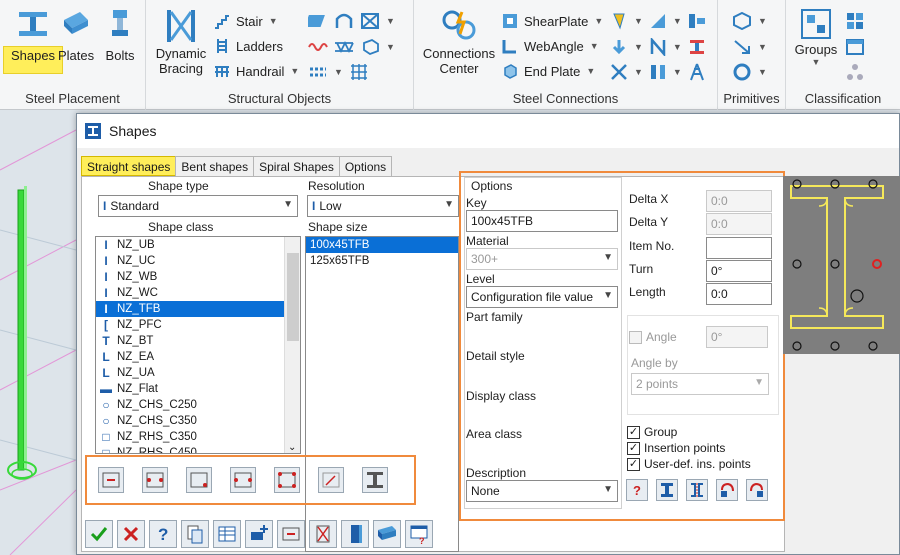 Image resolution: width=900 pixels, height=555 pixels. I want to click on angle-by-select: 2 points ▼, so click(700, 384).